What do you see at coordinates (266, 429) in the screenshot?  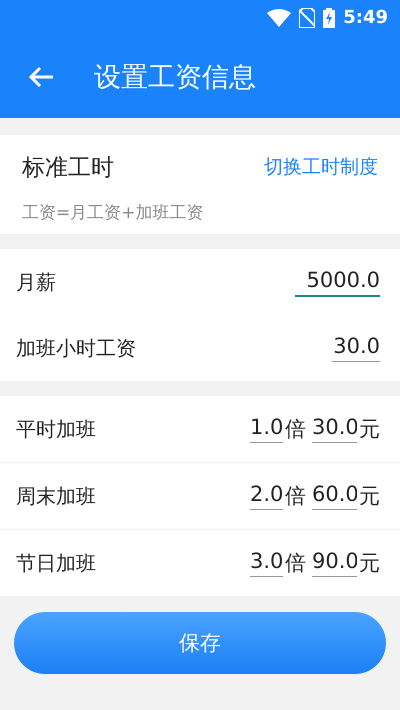 I see `multiplier-input: 1.0` at bounding box center [266, 429].